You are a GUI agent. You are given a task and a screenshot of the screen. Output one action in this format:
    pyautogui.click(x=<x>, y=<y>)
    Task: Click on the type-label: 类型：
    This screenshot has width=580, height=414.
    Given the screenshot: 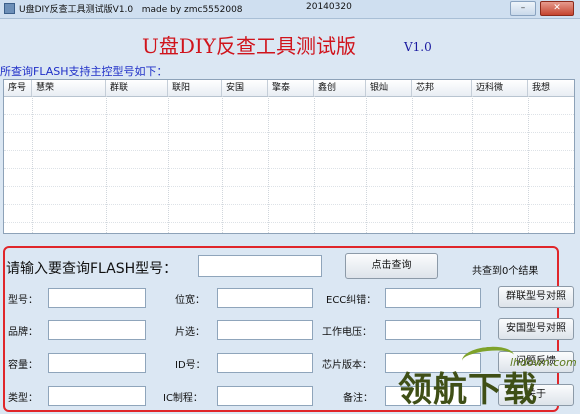 What is the action you would take?
    pyautogui.click(x=23, y=398)
    